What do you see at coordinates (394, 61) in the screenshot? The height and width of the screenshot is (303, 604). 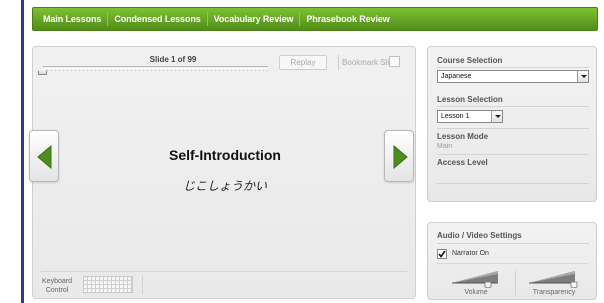 I see `bookmark-slide-checkbox` at bounding box center [394, 61].